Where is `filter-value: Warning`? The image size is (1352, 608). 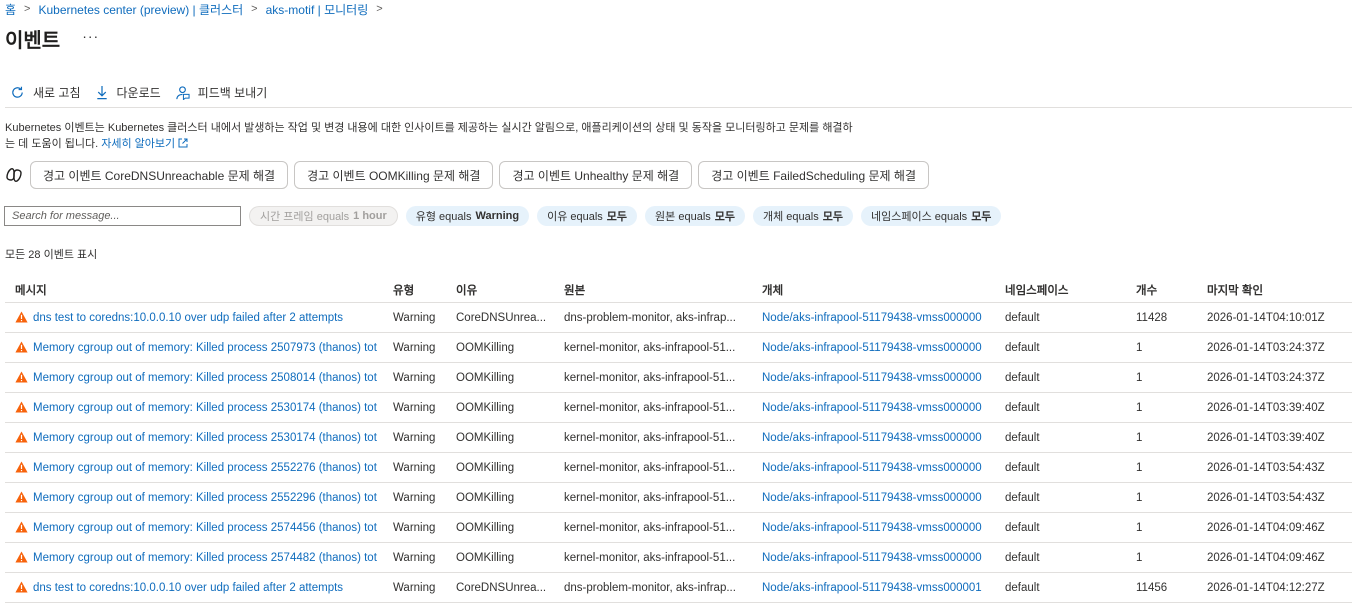 filter-value: Warning is located at coordinates (497, 216).